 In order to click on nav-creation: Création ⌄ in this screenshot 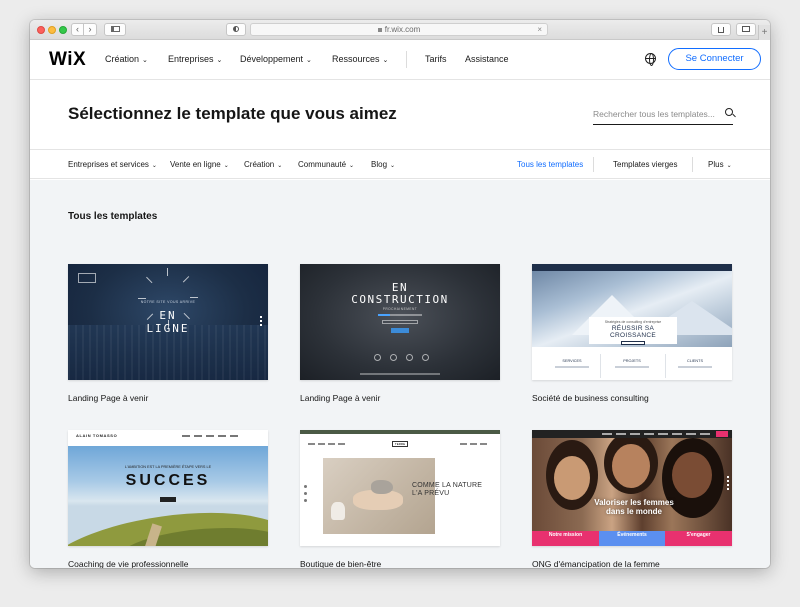, I will do `click(126, 59)`.